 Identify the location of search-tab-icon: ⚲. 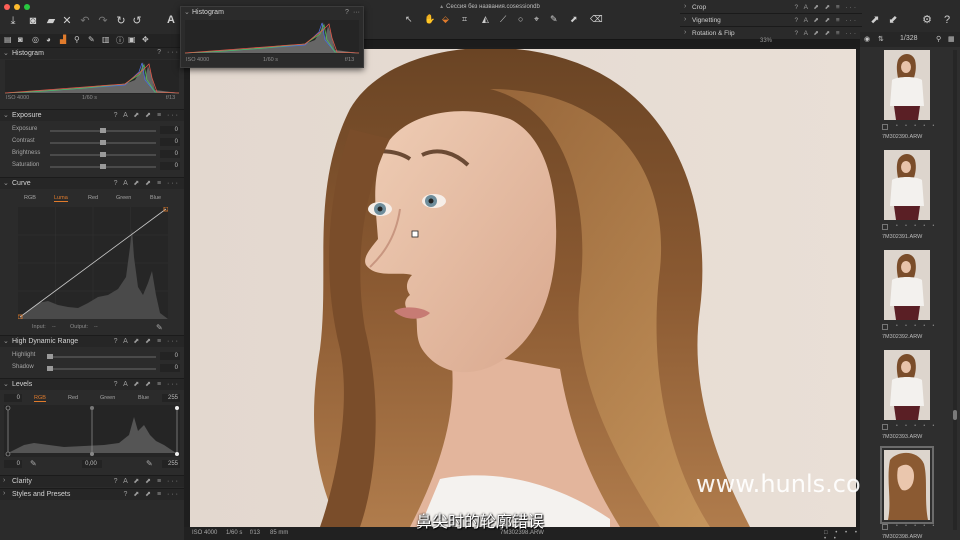
(77, 39).